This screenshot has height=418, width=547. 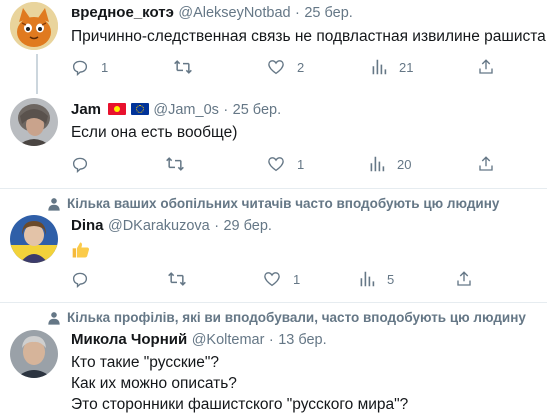 What do you see at coordinates (391, 279) in the screenshot?
I see `views-count: 5` at bounding box center [391, 279].